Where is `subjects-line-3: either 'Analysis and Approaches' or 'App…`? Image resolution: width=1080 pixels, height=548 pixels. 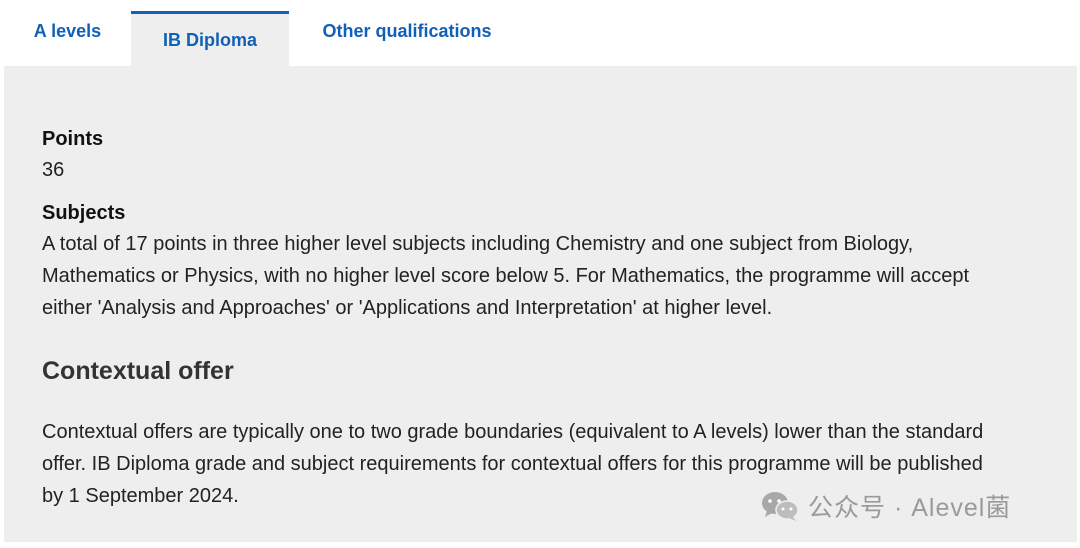 subjects-line-3: either 'Analysis and Approaches' or 'App… is located at coordinates (407, 308).